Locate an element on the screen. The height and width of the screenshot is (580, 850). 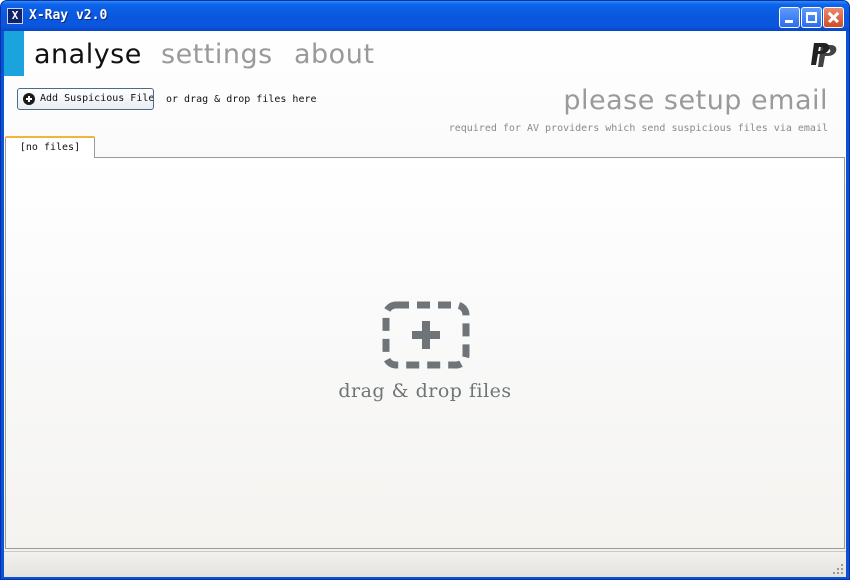
paypal-icon is located at coordinates (824, 54).